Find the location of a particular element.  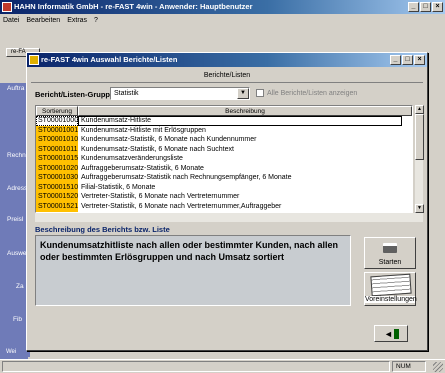

chevron-down-icon: ▼ is located at coordinates (243, 93).